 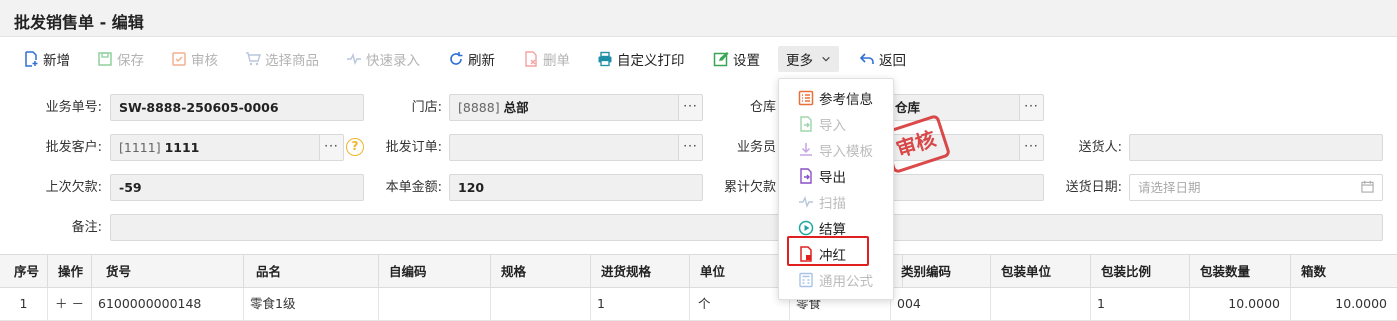 What do you see at coordinates (892, 61) in the screenshot?
I see `back-label: 返回` at bounding box center [892, 61].